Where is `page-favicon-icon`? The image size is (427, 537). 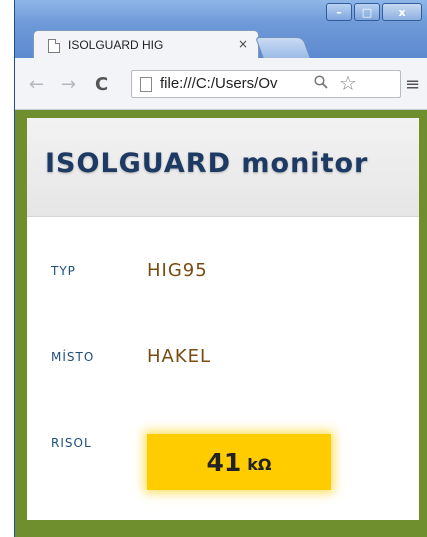
page-favicon-icon is located at coordinates (54, 46).